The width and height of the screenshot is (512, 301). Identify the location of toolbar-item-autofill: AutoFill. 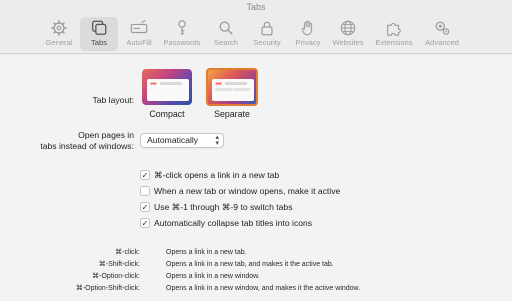
(139, 34).